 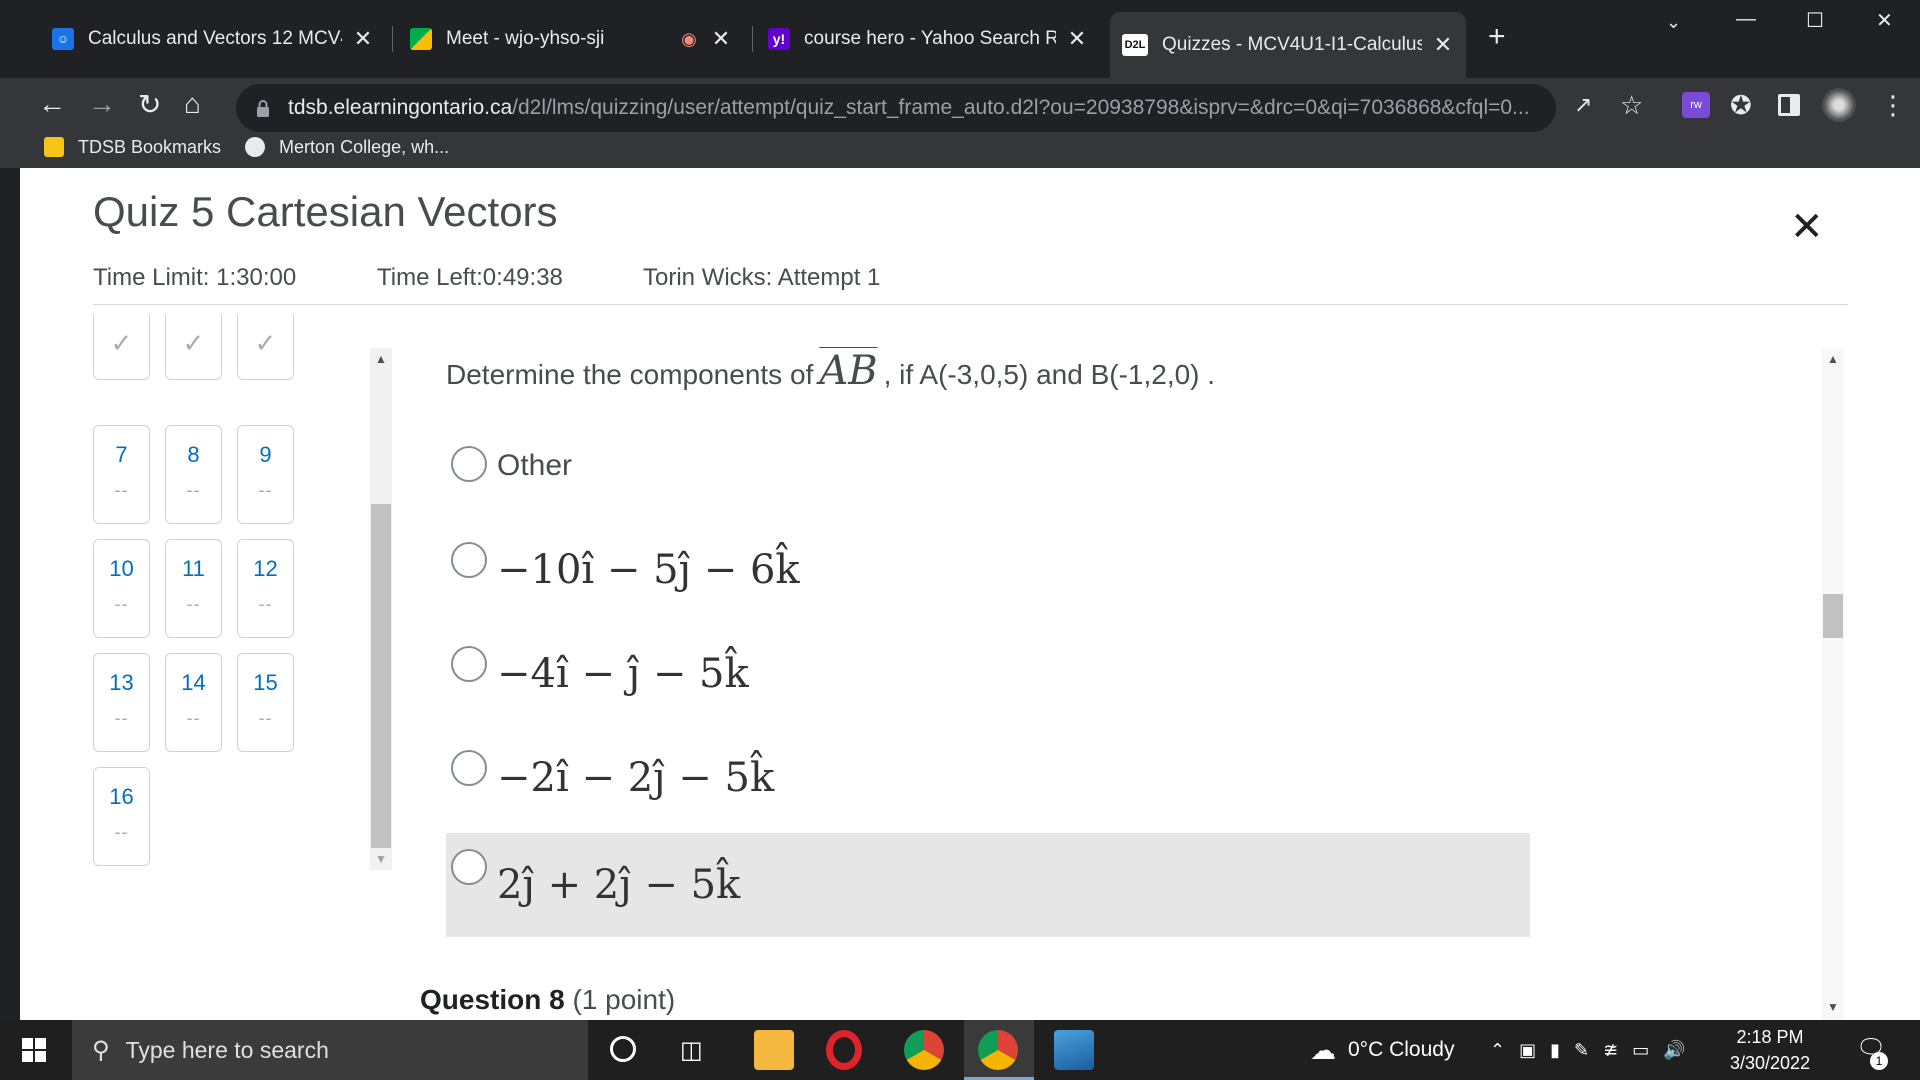 What do you see at coordinates (265, 588) in the screenshot?
I see `nav-question-12: 12 --` at bounding box center [265, 588].